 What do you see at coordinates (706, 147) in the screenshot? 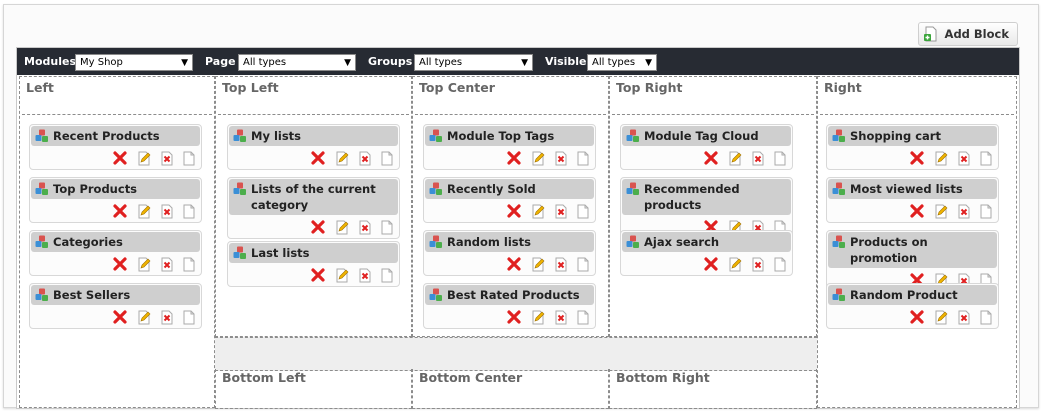
I see `module-block: Module Tag Cloud` at bounding box center [706, 147].